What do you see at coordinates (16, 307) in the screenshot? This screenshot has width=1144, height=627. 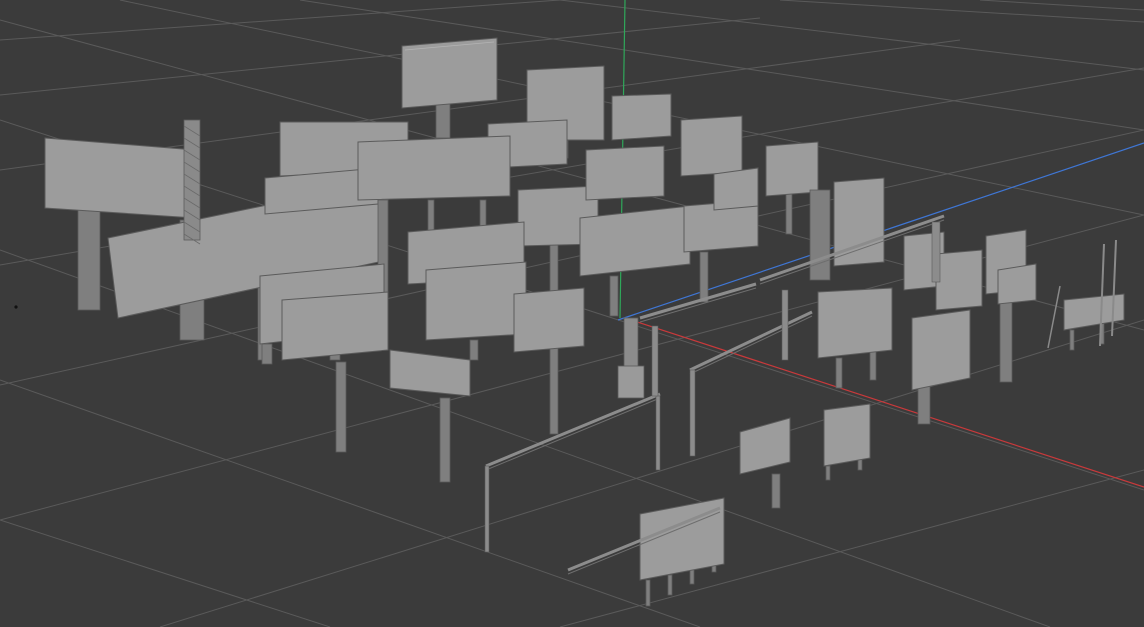 I see `origin-point-icon` at bounding box center [16, 307].